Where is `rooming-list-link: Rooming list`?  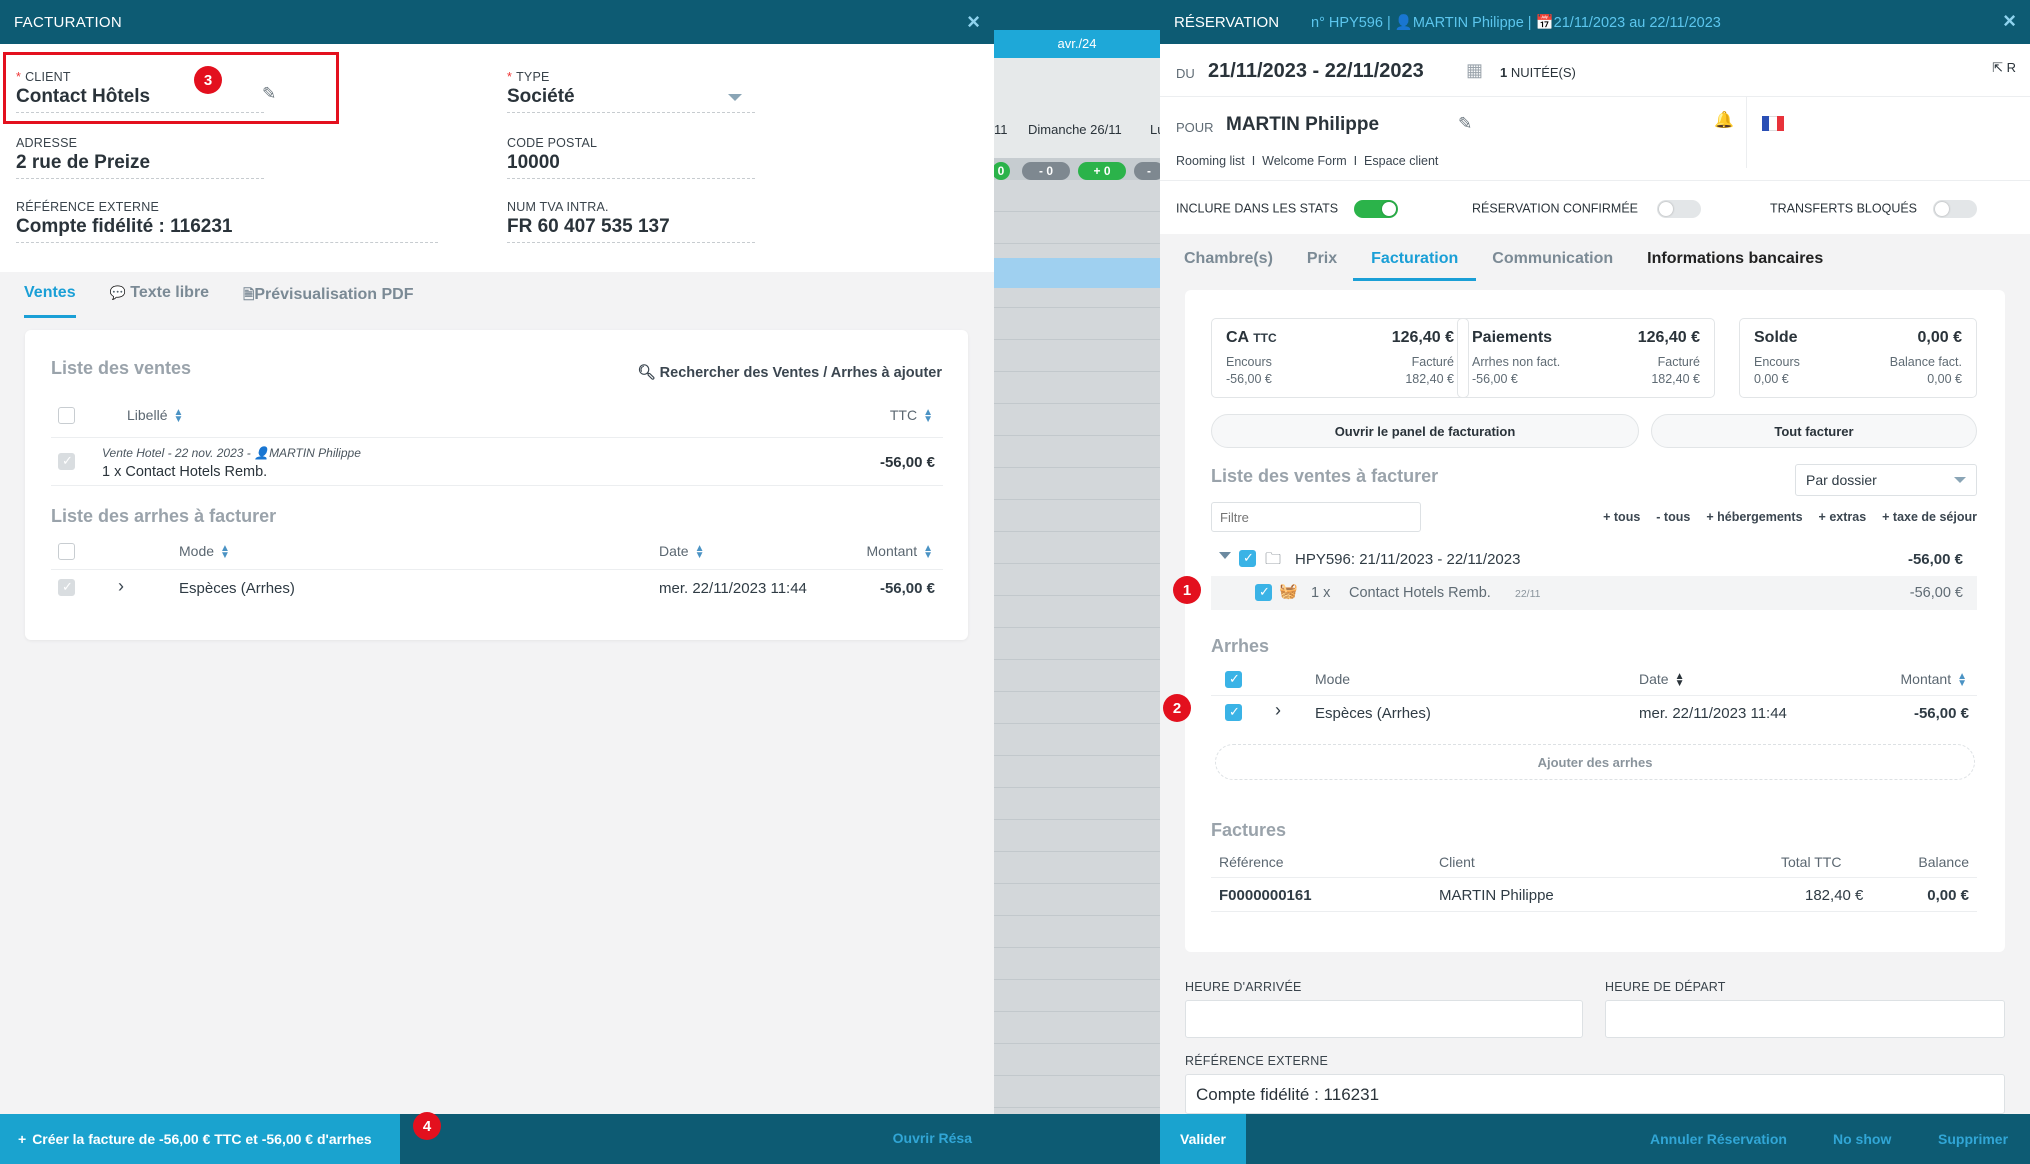 rooming-list-link: Rooming list is located at coordinates (1210, 161).